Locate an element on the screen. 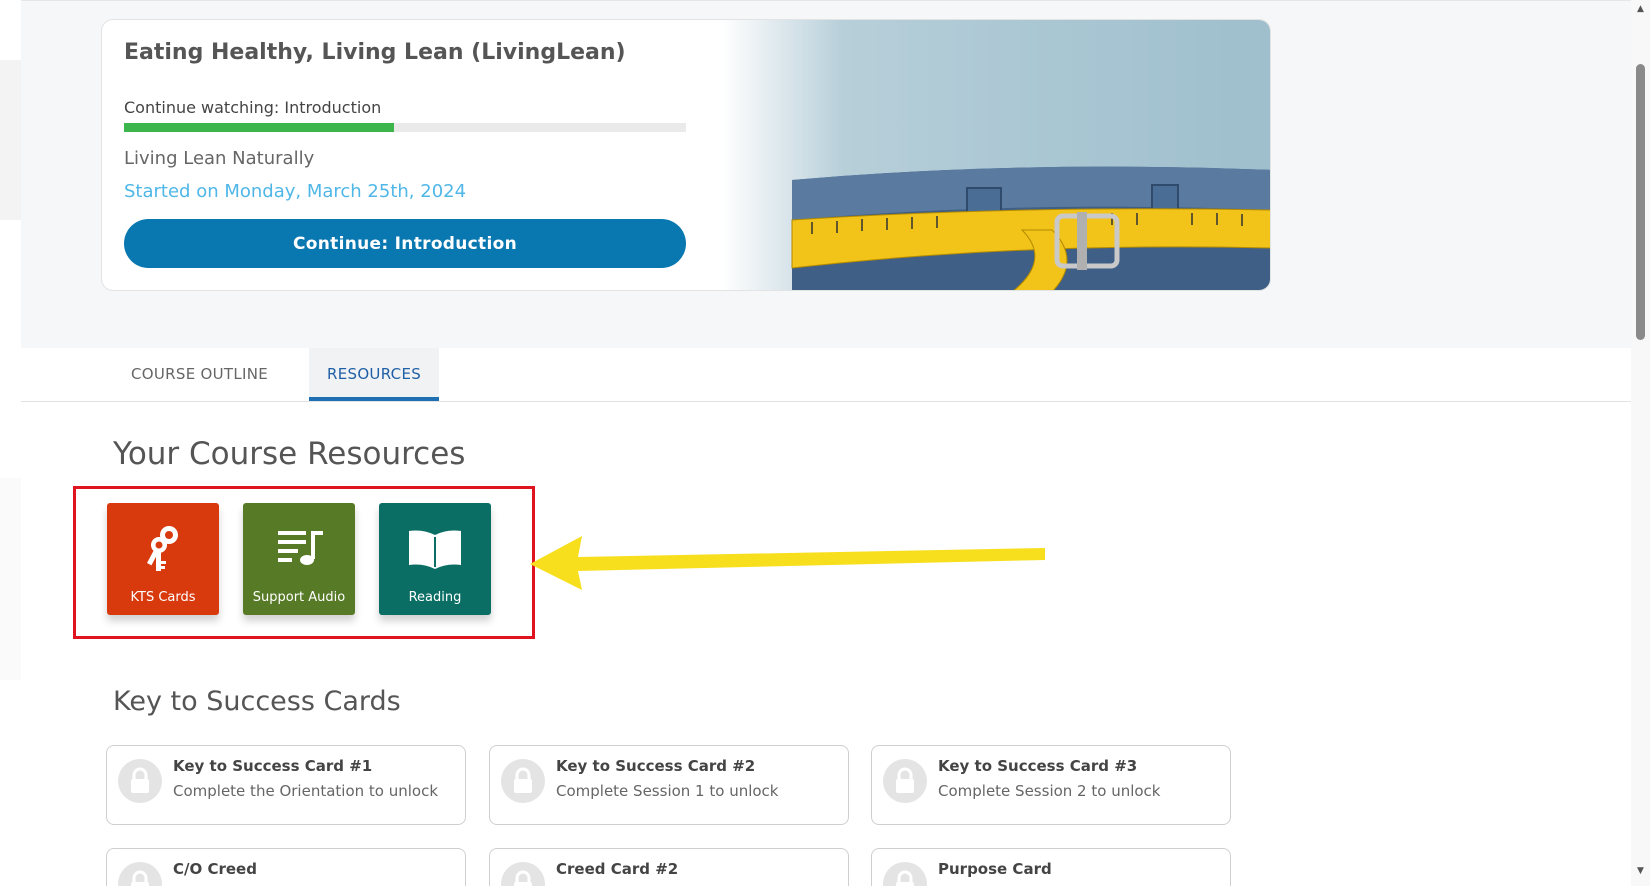  purpose-card: Purpose Card is located at coordinates (1051, 867).